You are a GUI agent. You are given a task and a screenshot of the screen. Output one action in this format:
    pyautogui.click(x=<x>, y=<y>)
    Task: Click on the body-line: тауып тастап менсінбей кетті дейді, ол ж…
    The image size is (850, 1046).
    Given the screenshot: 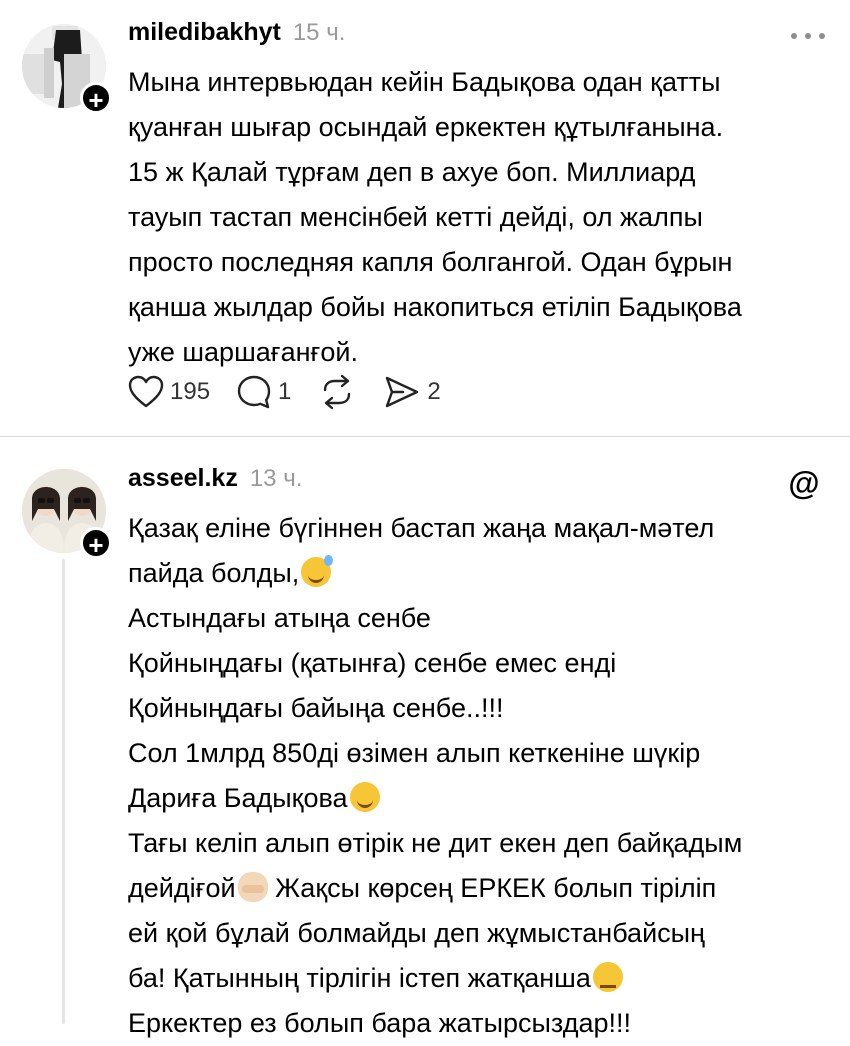 What is the action you would take?
    pyautogui.click(x=415, y=217)
    